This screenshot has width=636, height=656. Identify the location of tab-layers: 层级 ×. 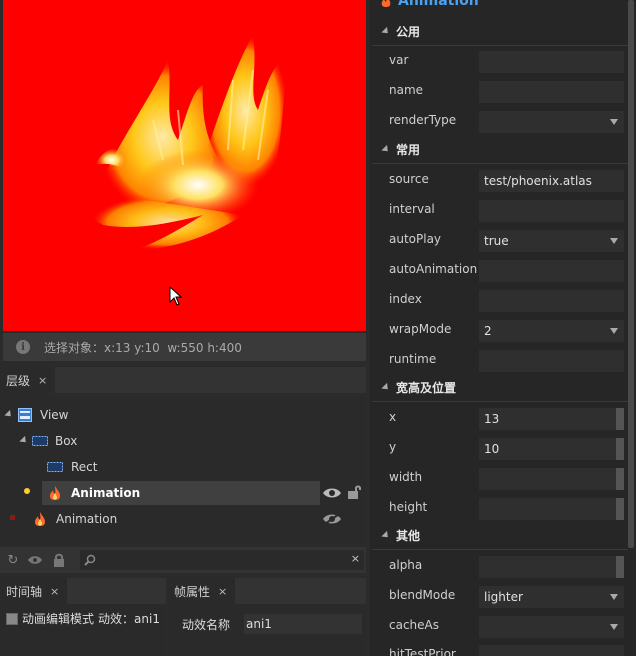
(28, 380).